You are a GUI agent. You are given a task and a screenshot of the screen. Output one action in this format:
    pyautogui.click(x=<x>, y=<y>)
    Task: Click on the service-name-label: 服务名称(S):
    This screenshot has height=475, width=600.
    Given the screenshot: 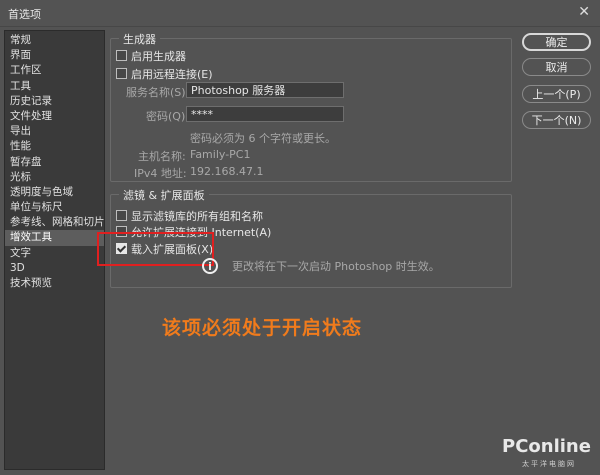 What is the action you would take?
    pyautogui.click(x=158, y=92)
    